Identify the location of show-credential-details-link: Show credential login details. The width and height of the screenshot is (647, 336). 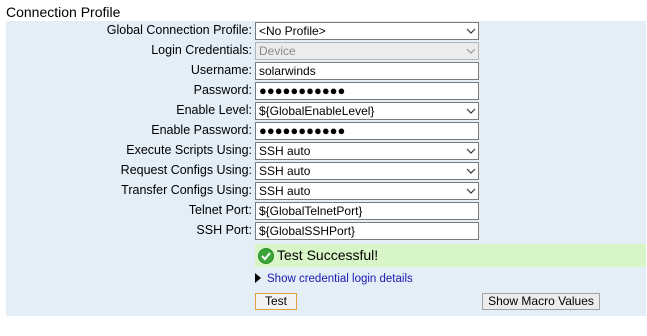
(334, 279).